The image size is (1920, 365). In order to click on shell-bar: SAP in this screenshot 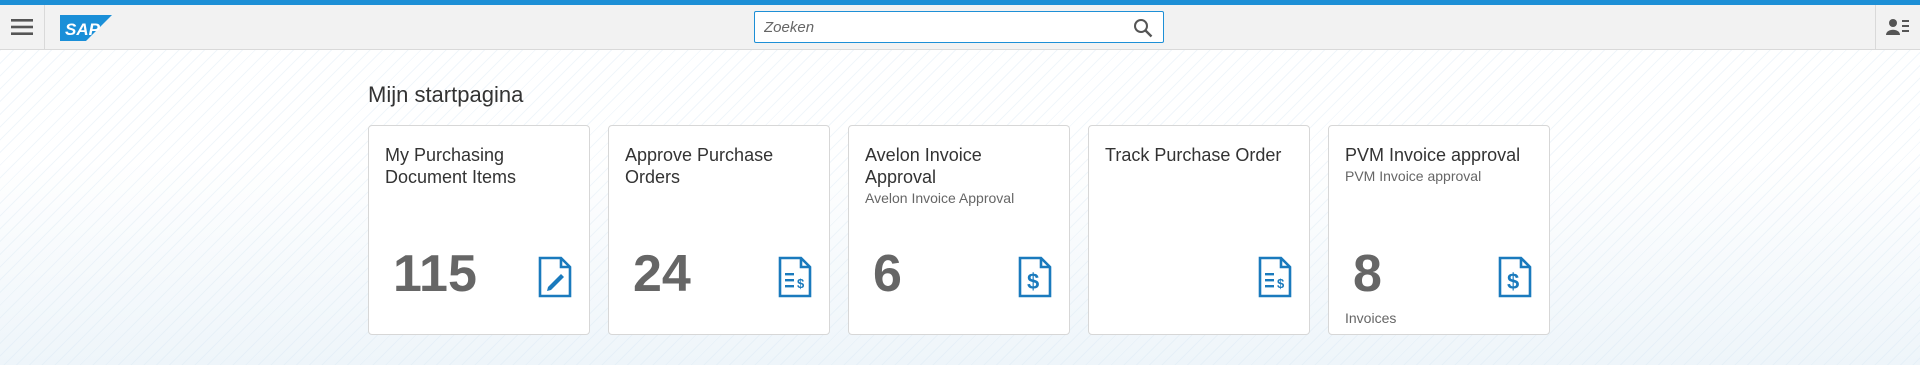, I will do `click(960, 27)`.